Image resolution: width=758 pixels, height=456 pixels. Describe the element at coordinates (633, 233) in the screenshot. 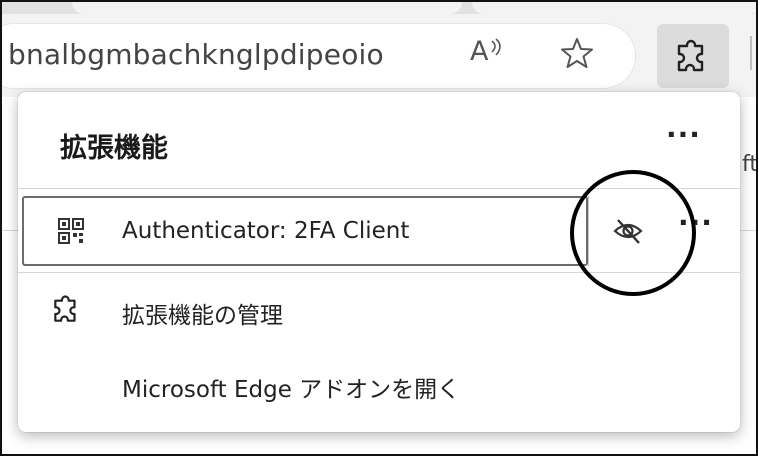

I see `annotation-circle` at that location.